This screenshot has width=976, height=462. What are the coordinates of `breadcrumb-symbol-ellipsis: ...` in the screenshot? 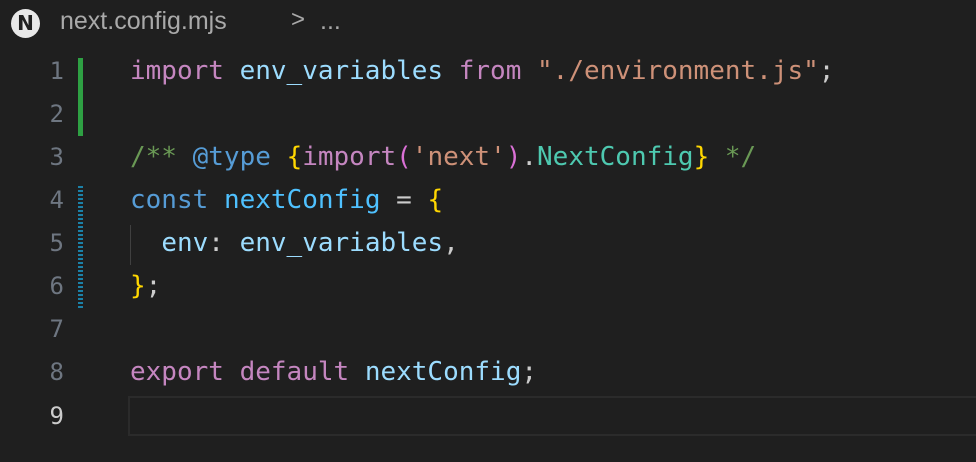 It's located at (330, 21).